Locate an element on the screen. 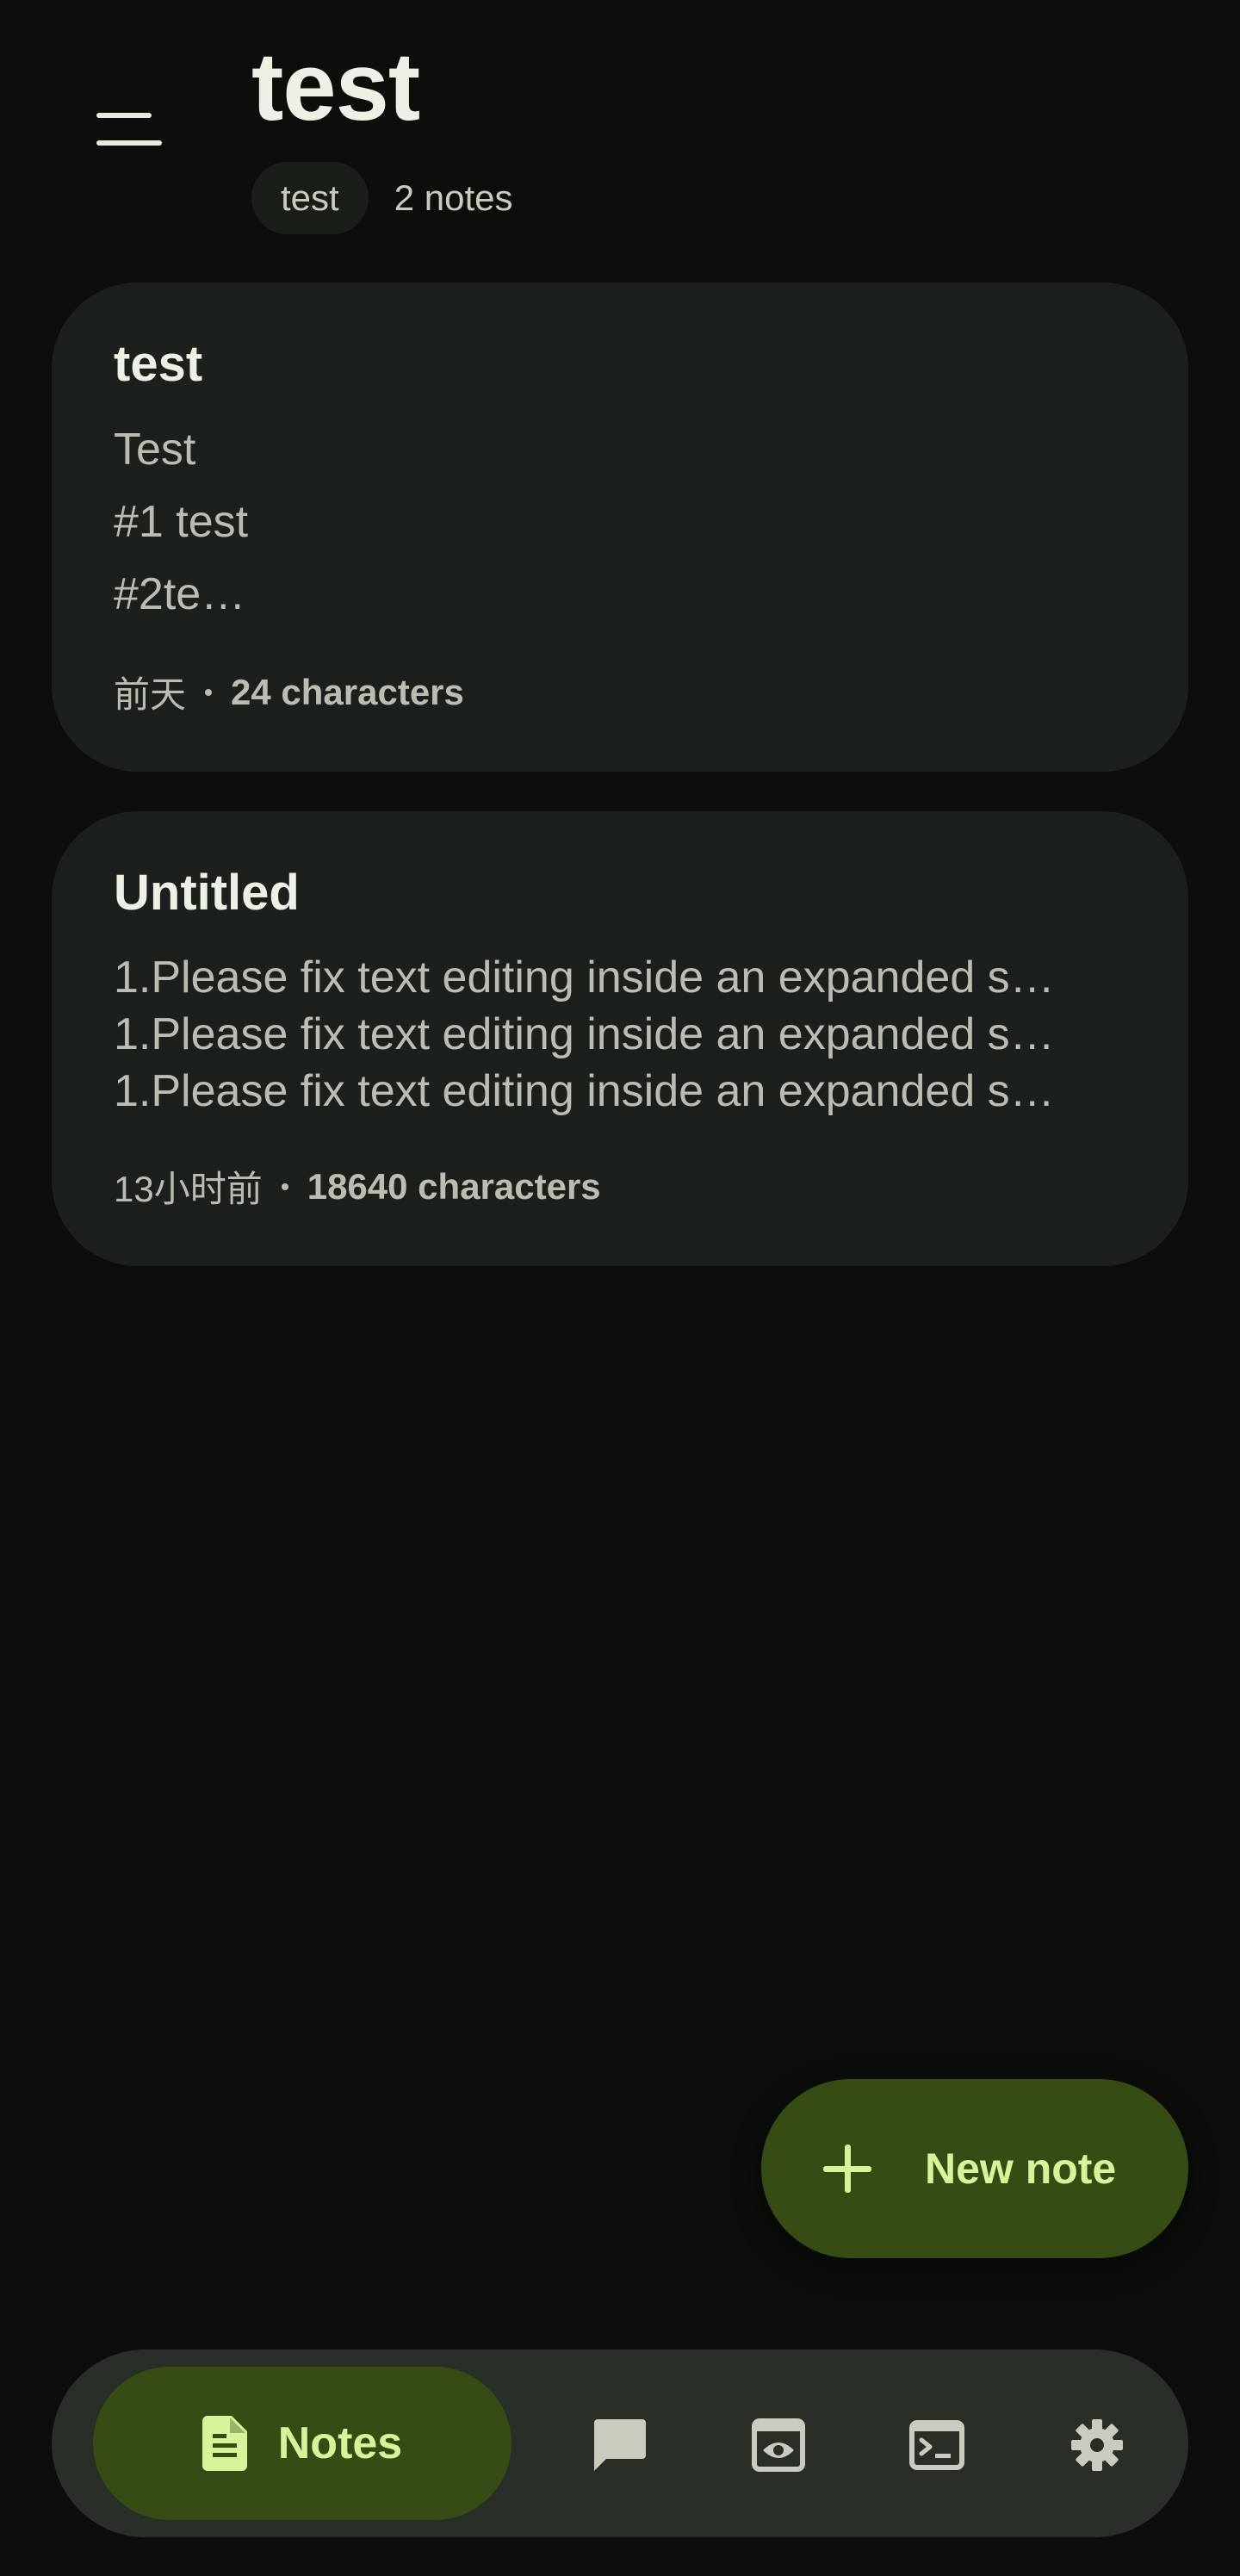 This screenshot has width=1240, height=2576. new-note-label: New note is located at coordinates (1021, 2169).